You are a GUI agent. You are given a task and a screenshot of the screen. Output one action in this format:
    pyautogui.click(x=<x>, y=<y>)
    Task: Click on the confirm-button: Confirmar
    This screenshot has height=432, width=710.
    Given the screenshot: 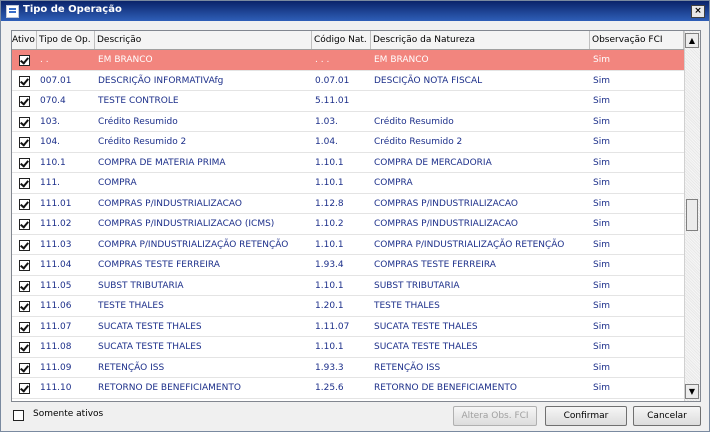 What is the action you would take?
    pyautogui.click(x=586, y=416)
    